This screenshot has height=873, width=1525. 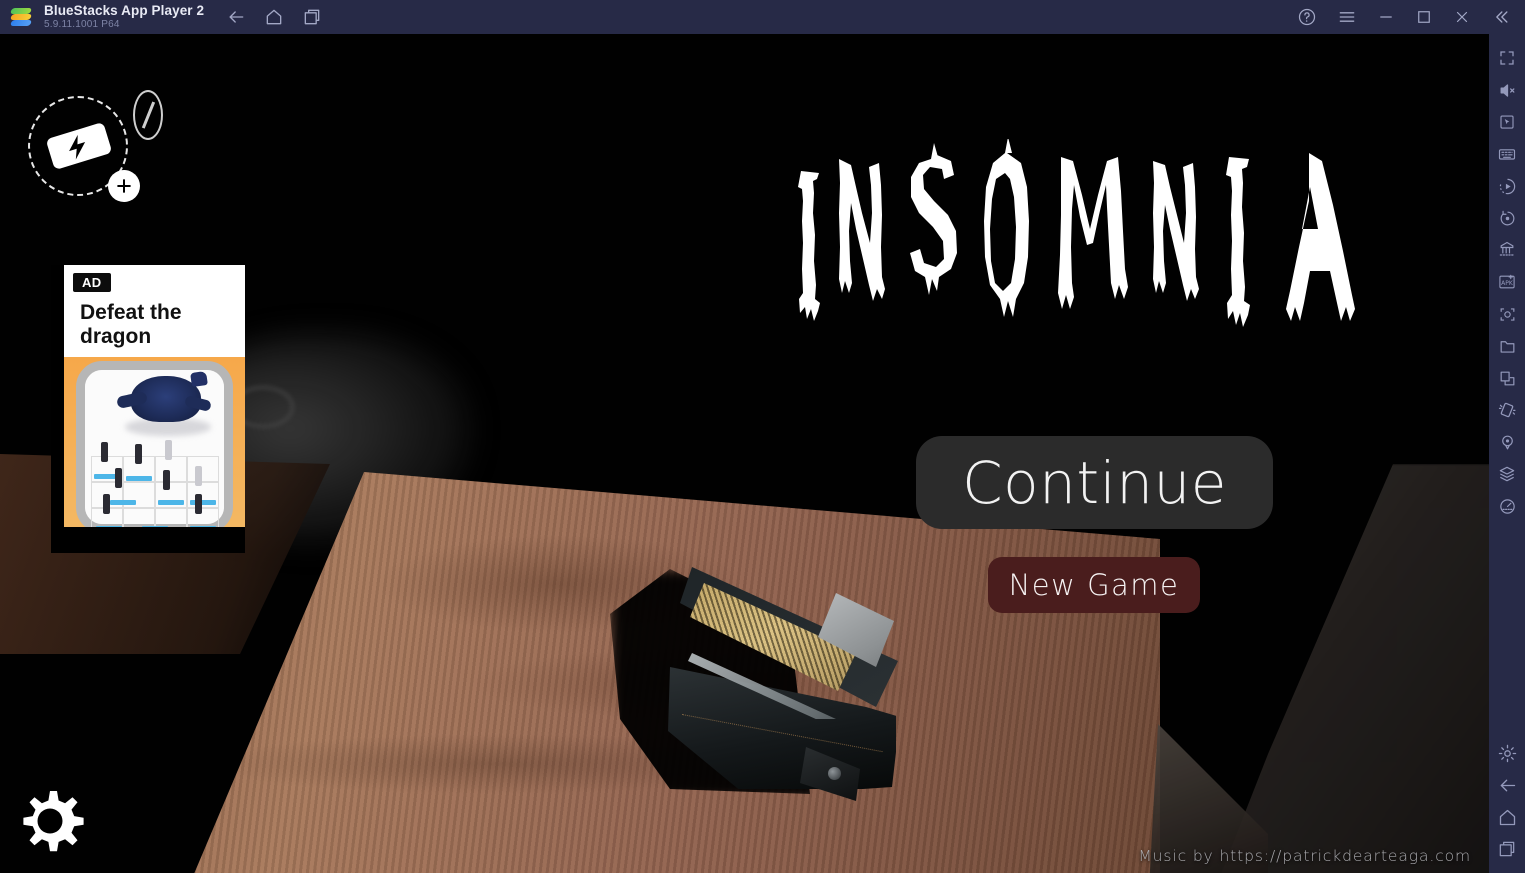 What do you see at coordinates (21, 17) in the screenshot?
I see `bluestacks-logo-icon` at bounding box center [21, 17].